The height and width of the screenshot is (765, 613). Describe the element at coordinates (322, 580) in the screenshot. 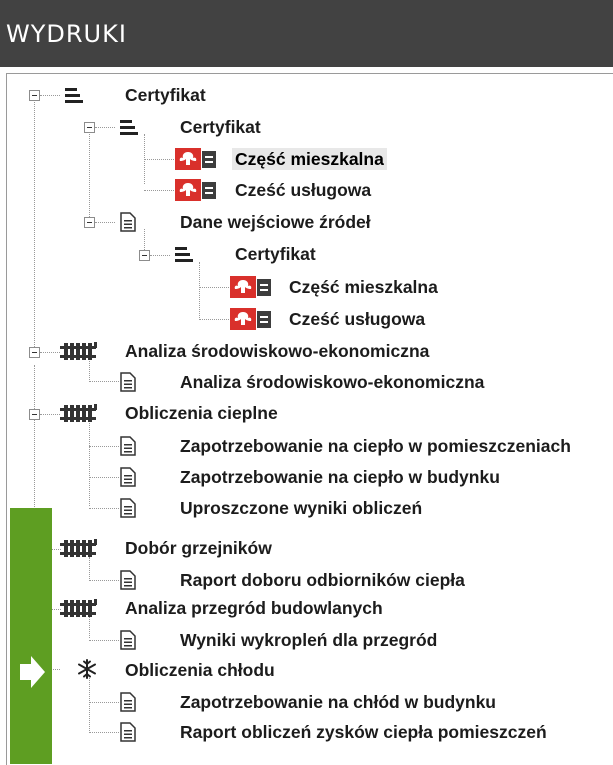

I see `tree-item-label: Raport doboru odbiorników ciepła` at that location.